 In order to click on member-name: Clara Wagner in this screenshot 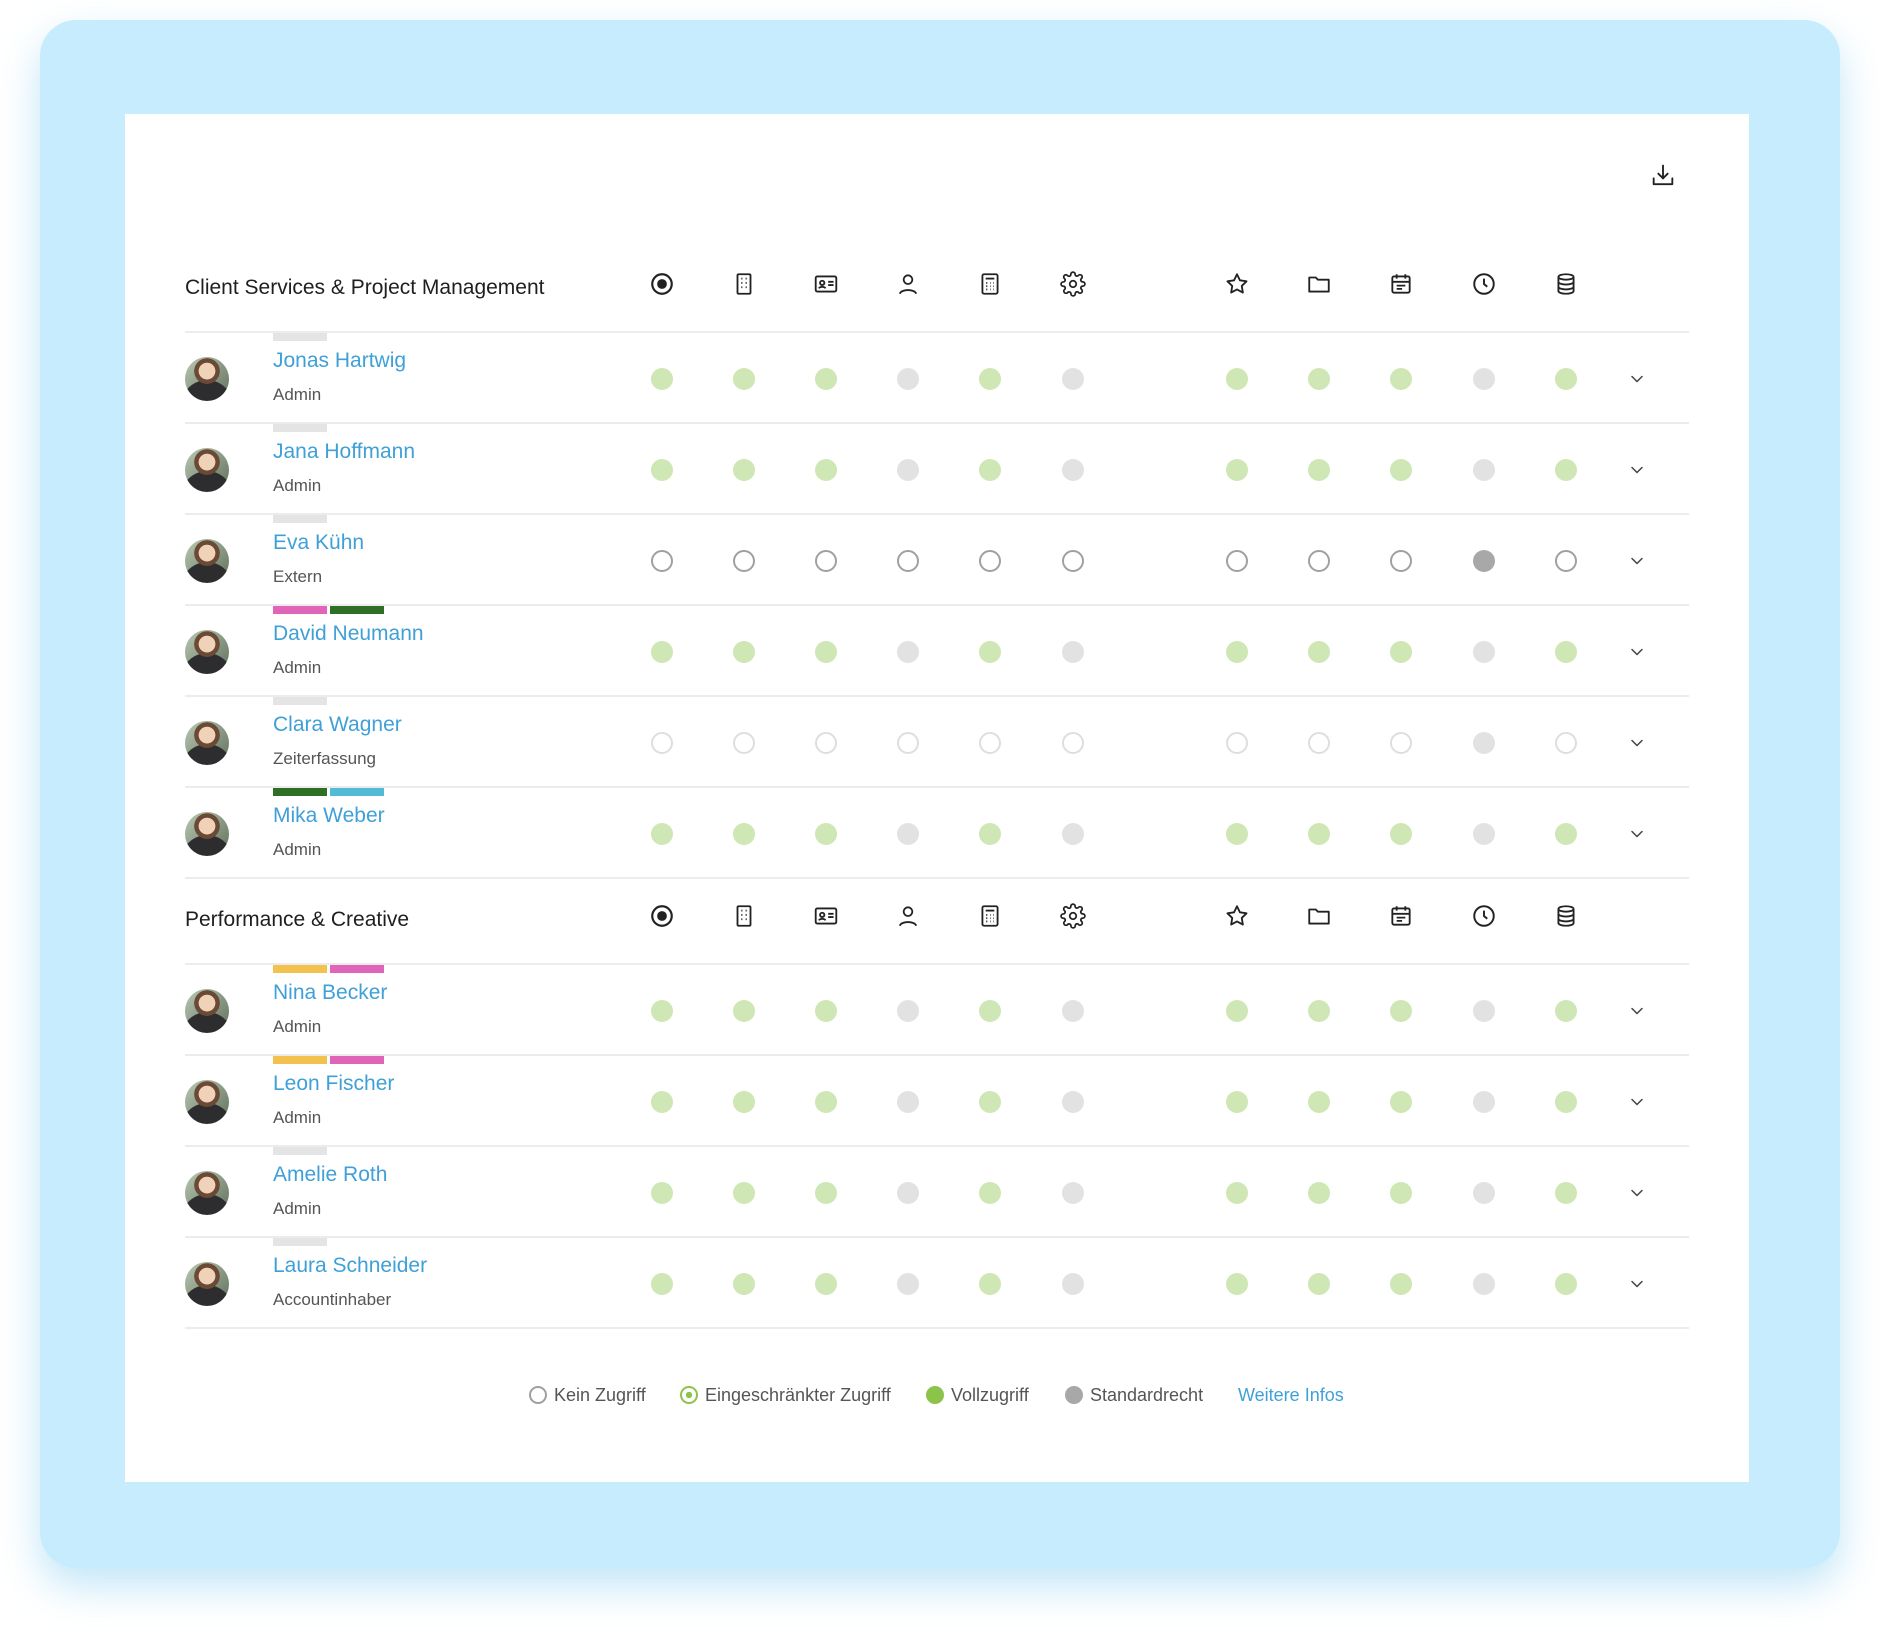, I will do `click(337, 725)`.